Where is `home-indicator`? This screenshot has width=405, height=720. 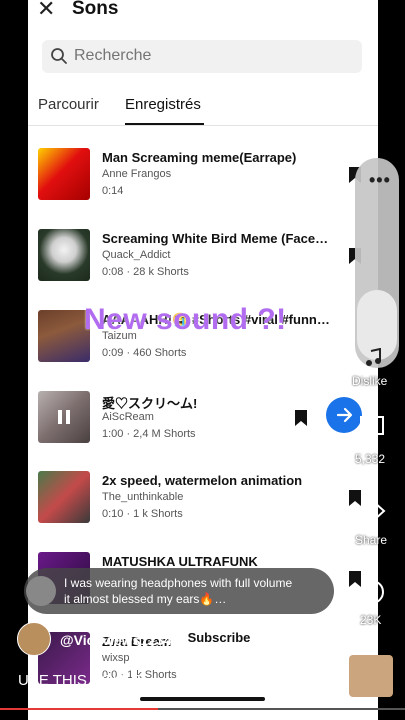
home-indicator is located at coordinates (202, 699).